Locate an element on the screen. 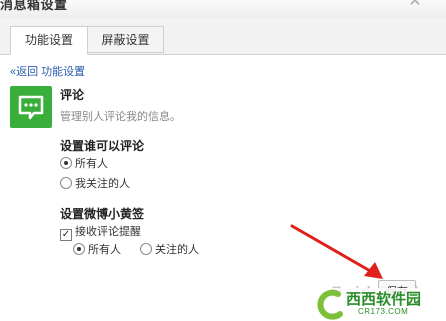 The height and width of the screenshot is (321, 446). title-bar: 消息箱设置 ✕ is located at coordinates (223, 9).